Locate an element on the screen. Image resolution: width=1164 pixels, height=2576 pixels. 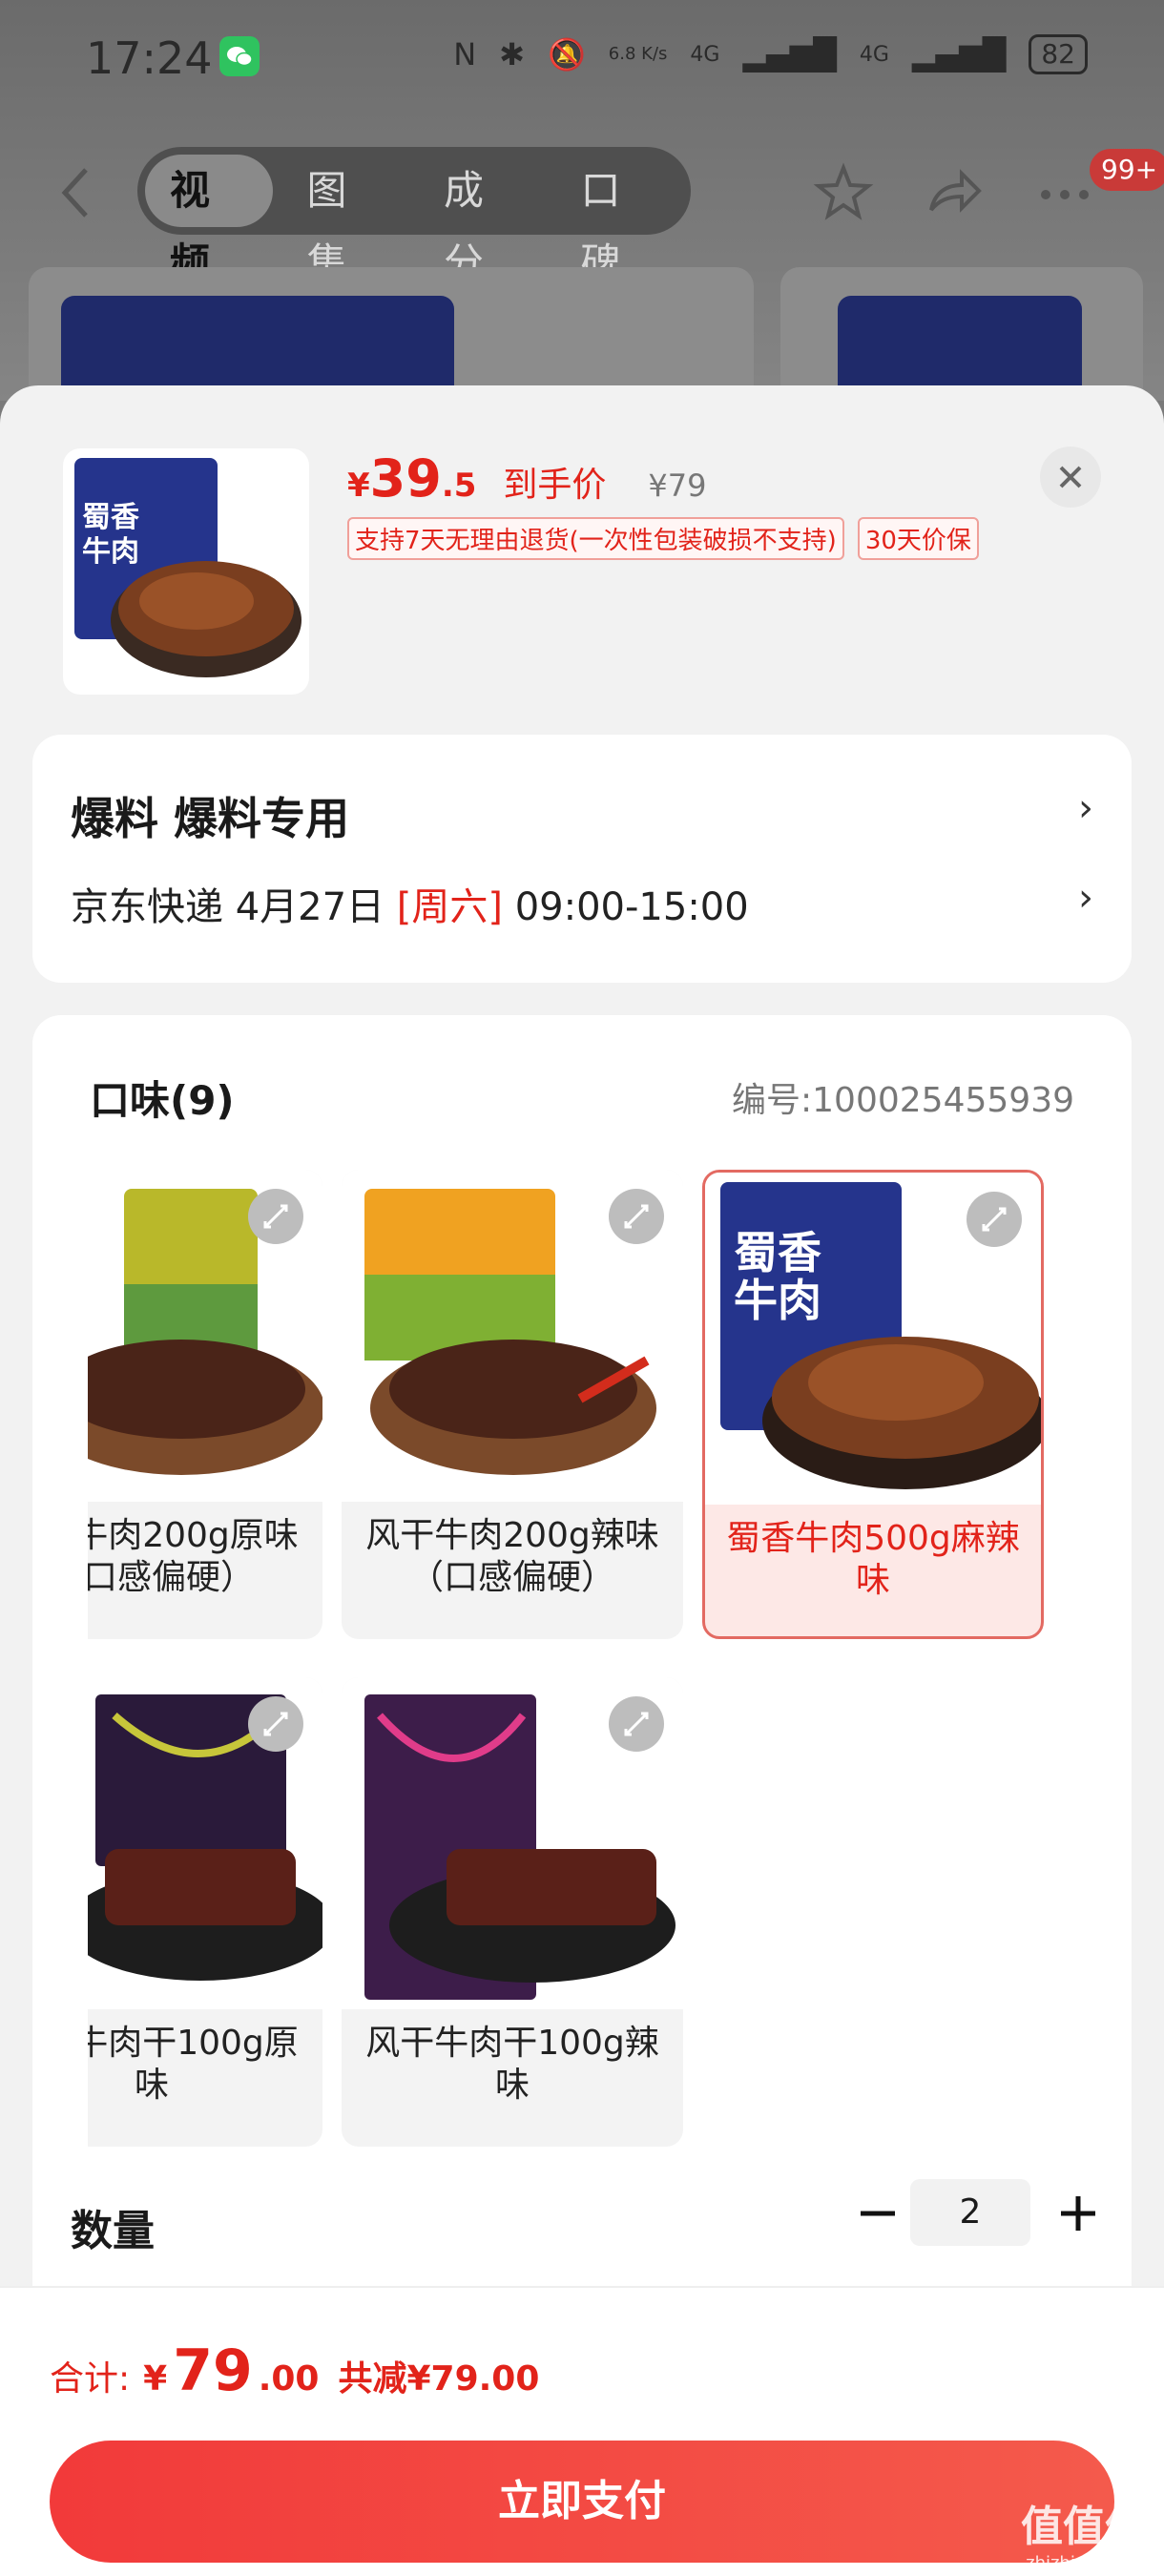
minus-icon is located at coordinates (878, 2213).